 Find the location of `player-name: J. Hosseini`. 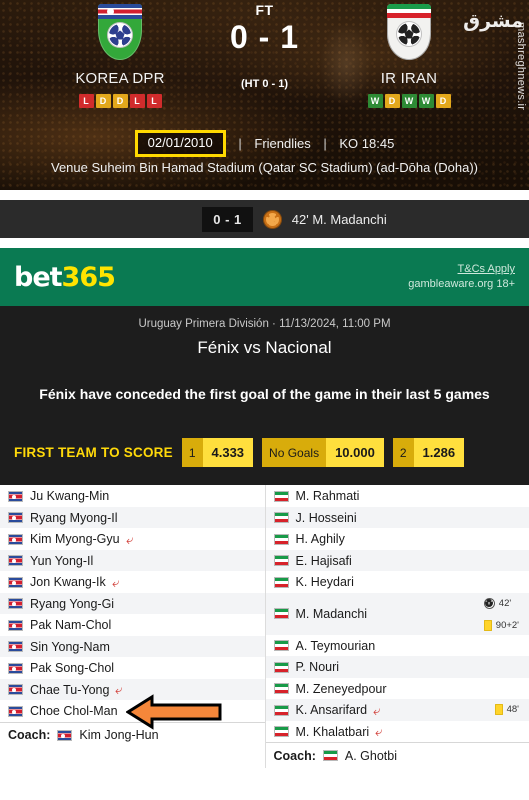

player-name: J. Hosseini is located at coordinates (326, 517).